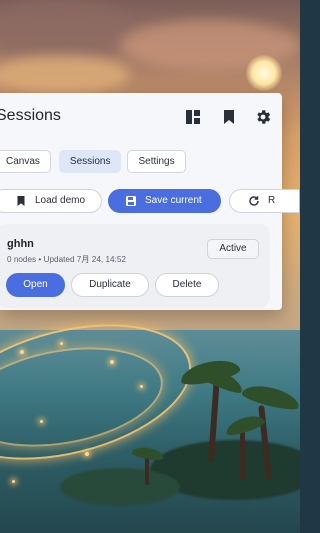  Describe the element at coordinates (254, 201) in the screenshot. I see `refresh-icon` at that location.